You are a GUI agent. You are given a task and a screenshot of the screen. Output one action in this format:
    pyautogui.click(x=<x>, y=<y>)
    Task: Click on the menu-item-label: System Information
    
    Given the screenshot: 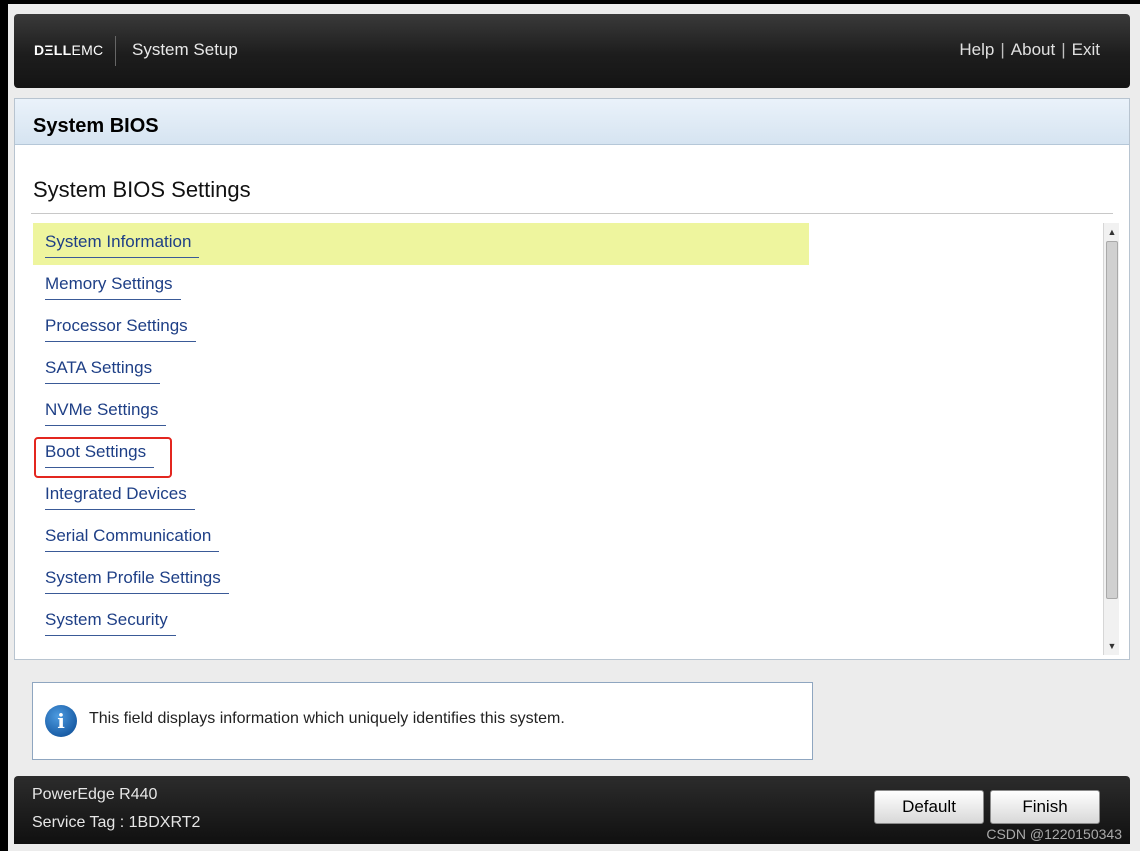 What is the action you would take?
    pyautogui.click(x=122, y=245)
    